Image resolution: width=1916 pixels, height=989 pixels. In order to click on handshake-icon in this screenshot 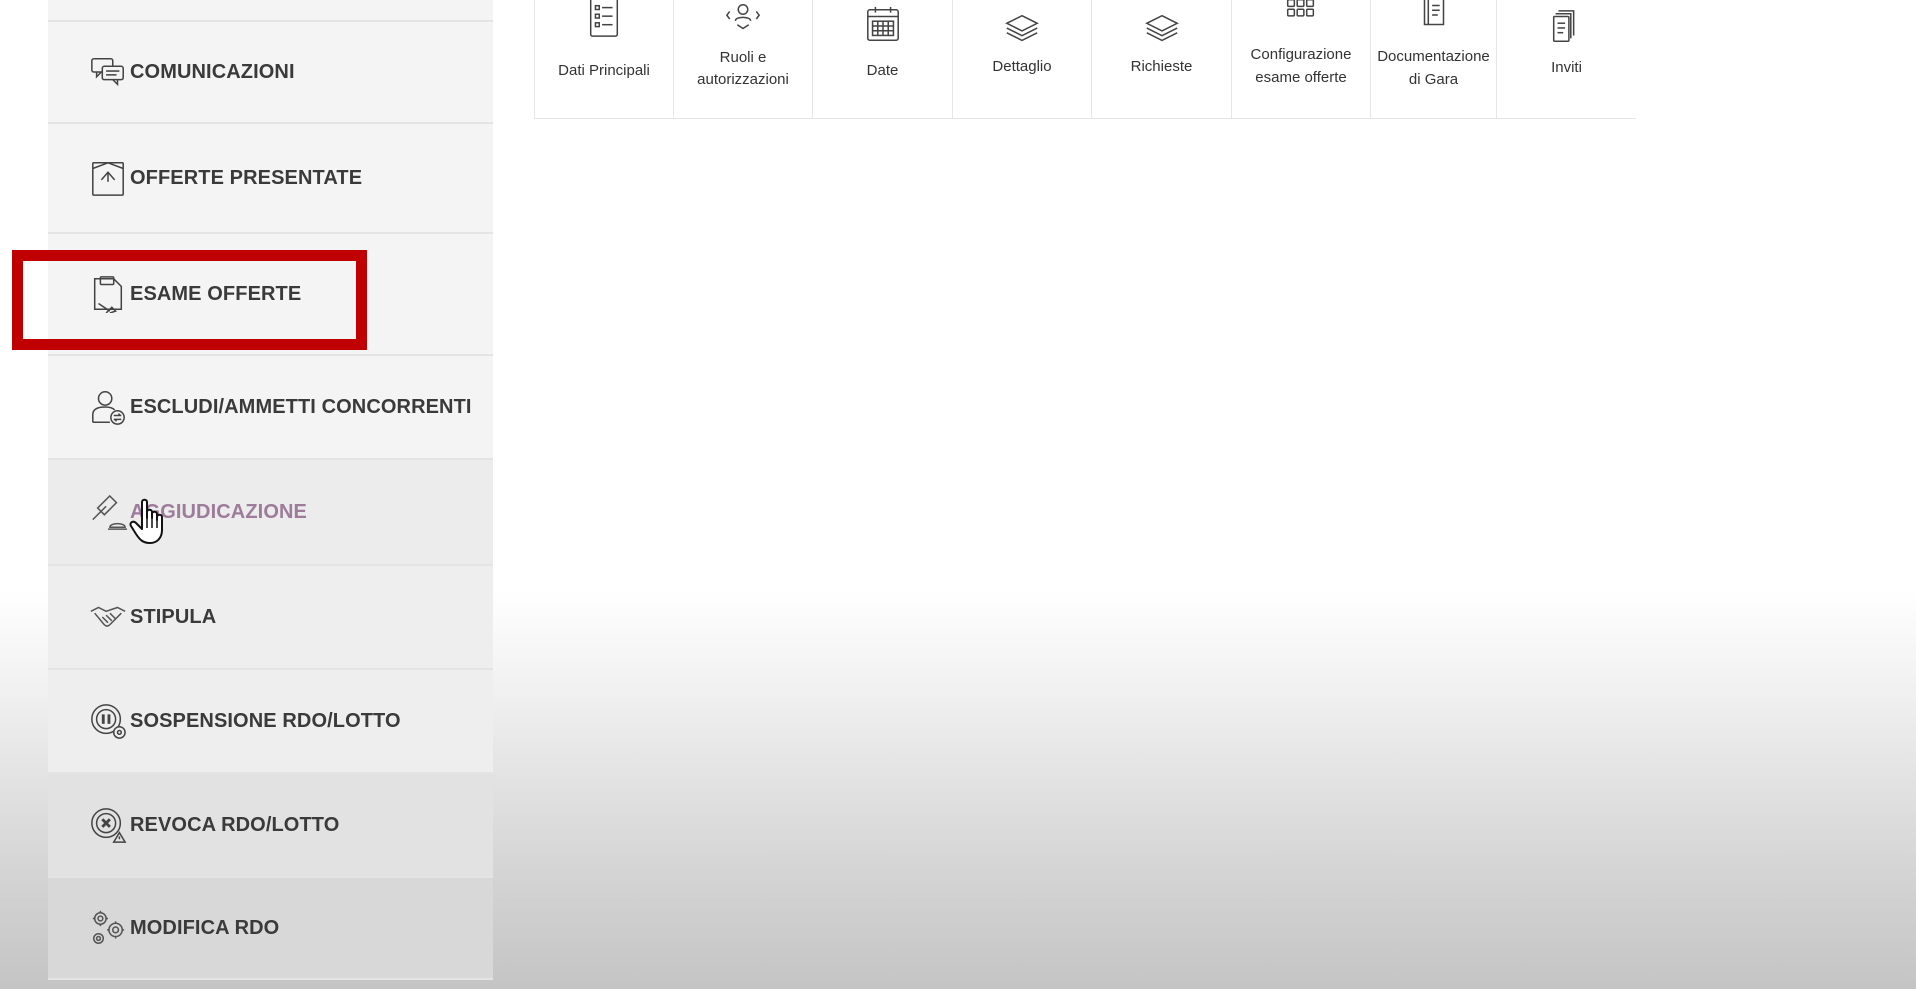, I will do `click(108, 617)`.